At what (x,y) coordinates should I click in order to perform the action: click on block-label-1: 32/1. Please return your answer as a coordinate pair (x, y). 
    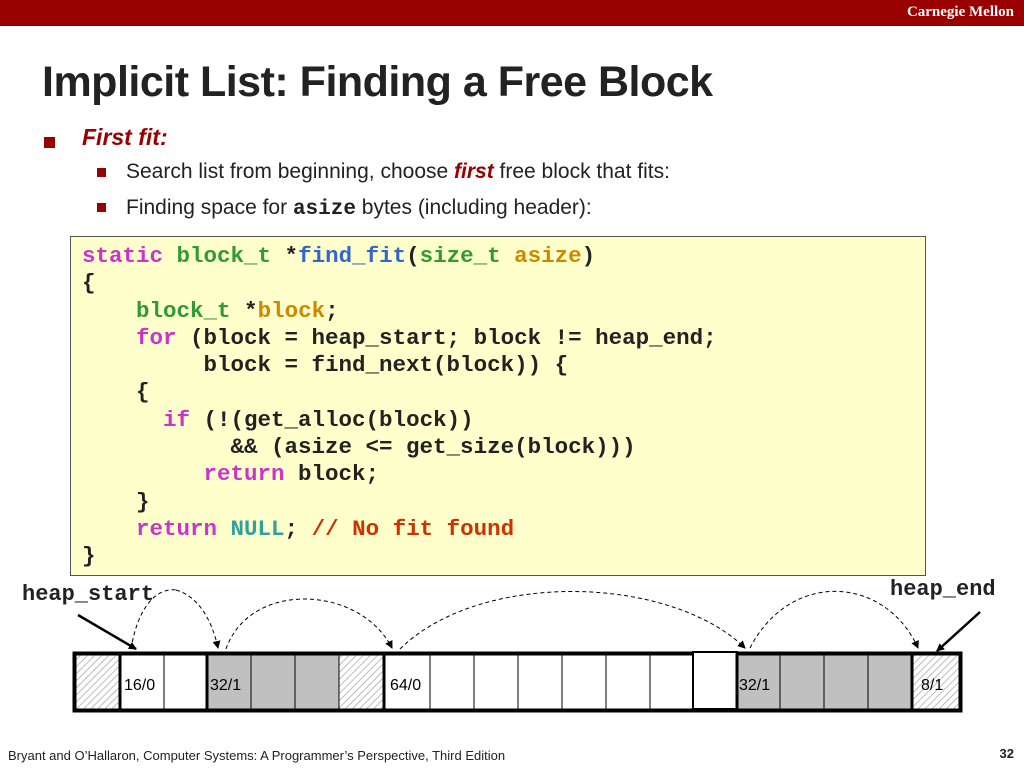
    Looking at the image, I should click on (225, 685).